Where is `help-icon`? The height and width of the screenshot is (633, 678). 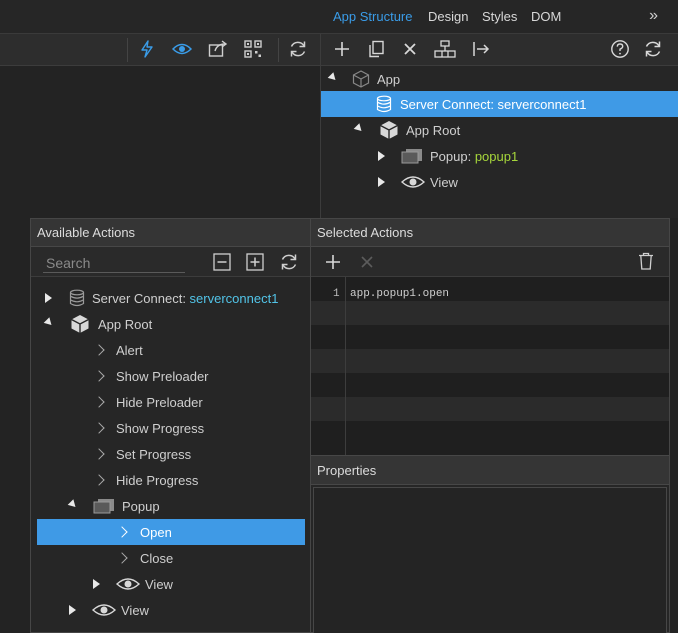
help-icon is located at coordinates (620, 49).